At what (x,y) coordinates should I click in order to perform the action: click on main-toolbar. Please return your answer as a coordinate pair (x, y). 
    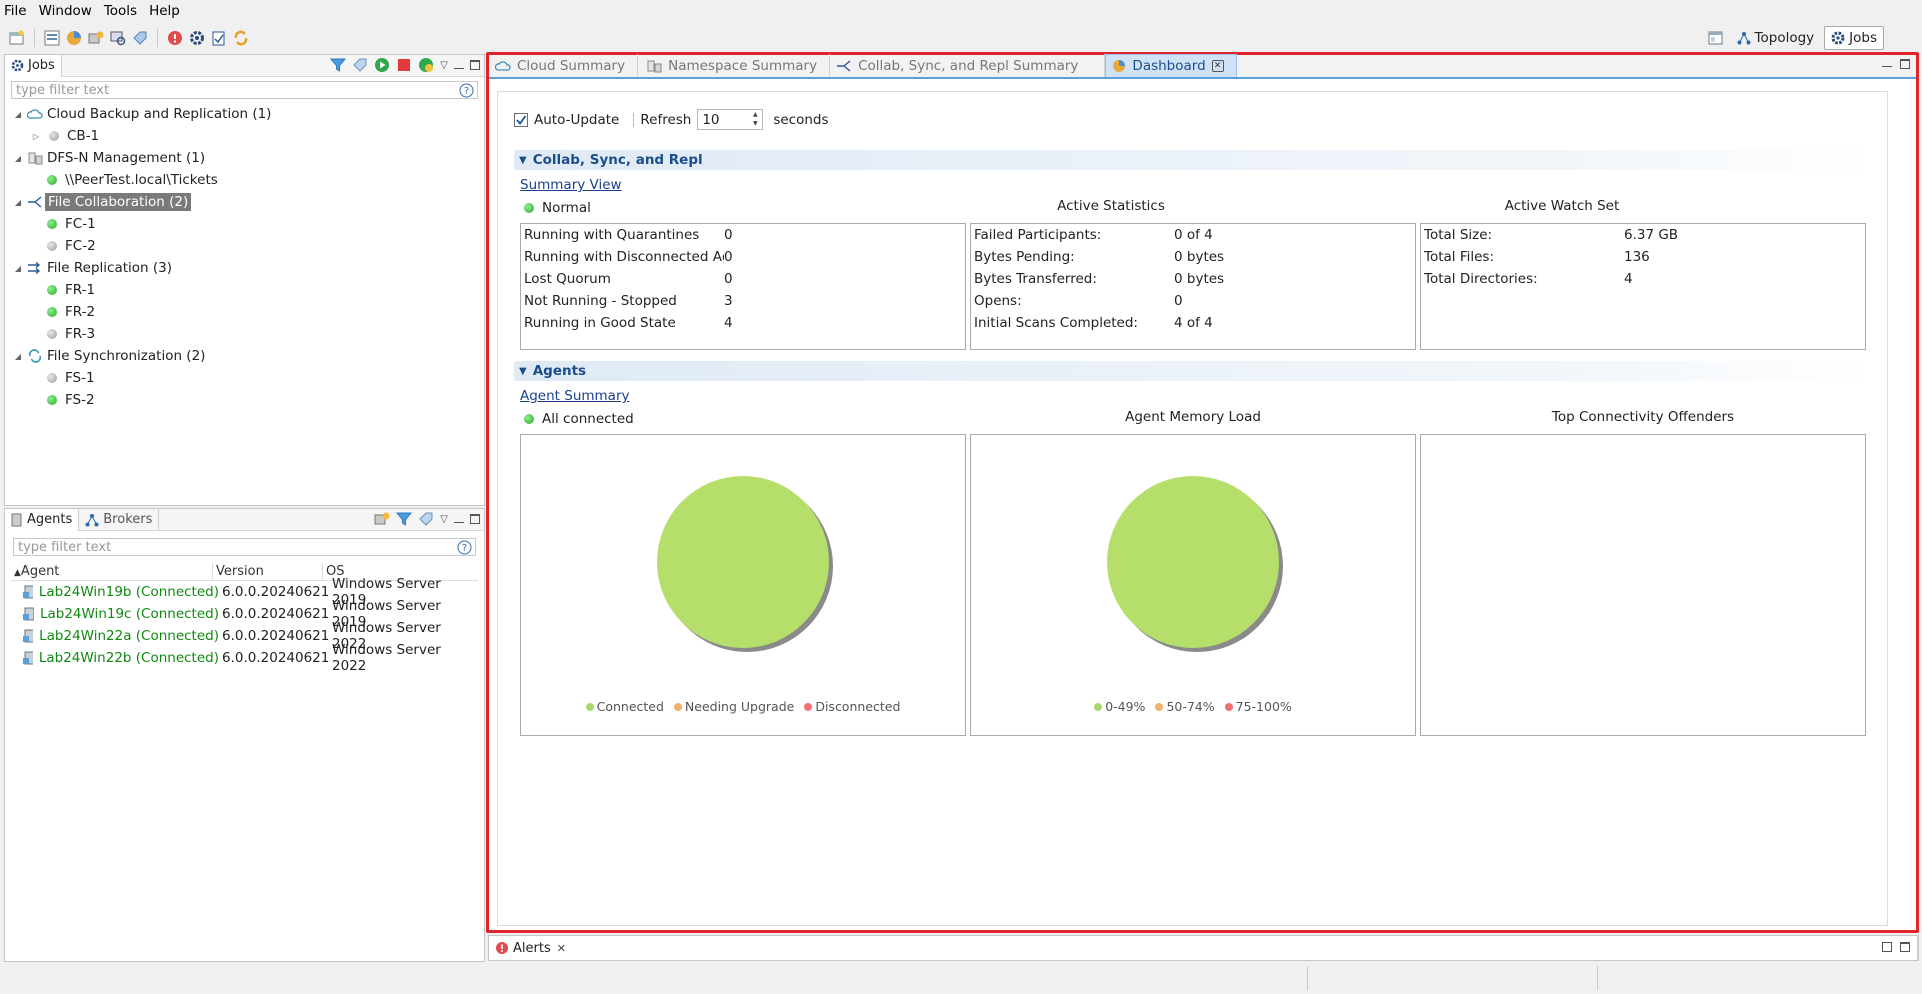
    Looking at the image, I should click on (961, 38).